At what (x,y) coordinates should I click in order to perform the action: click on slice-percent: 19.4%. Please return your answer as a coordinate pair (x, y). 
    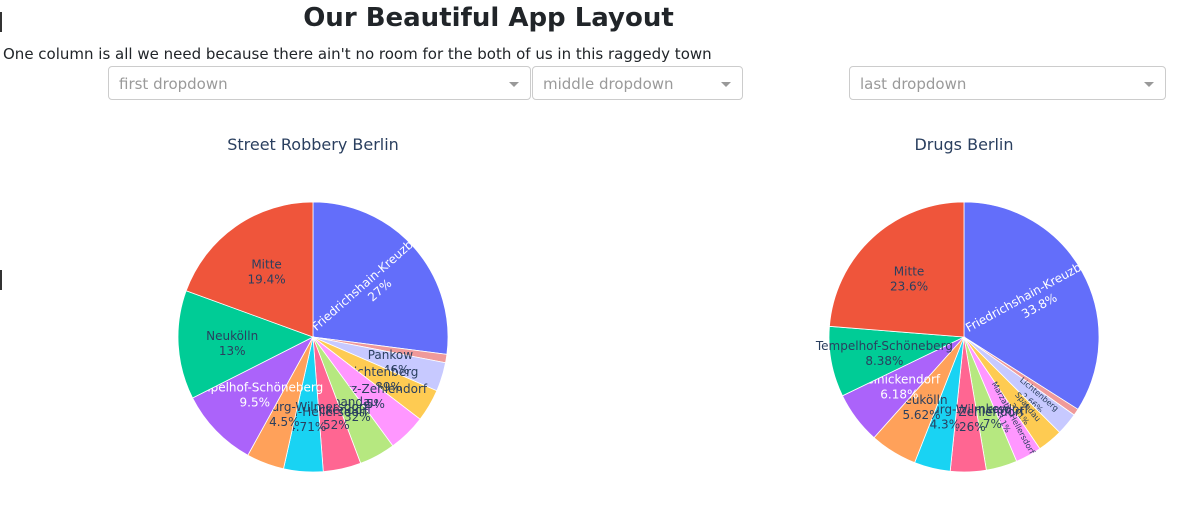
    Looking at the image, I should click on (266, 280).